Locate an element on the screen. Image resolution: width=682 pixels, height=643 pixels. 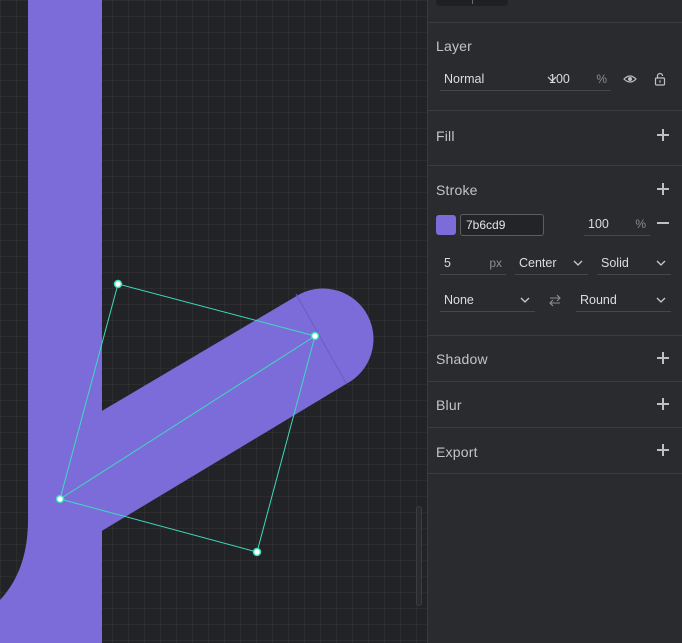
swap-arrows-icon is located at coordinates (555, 300).